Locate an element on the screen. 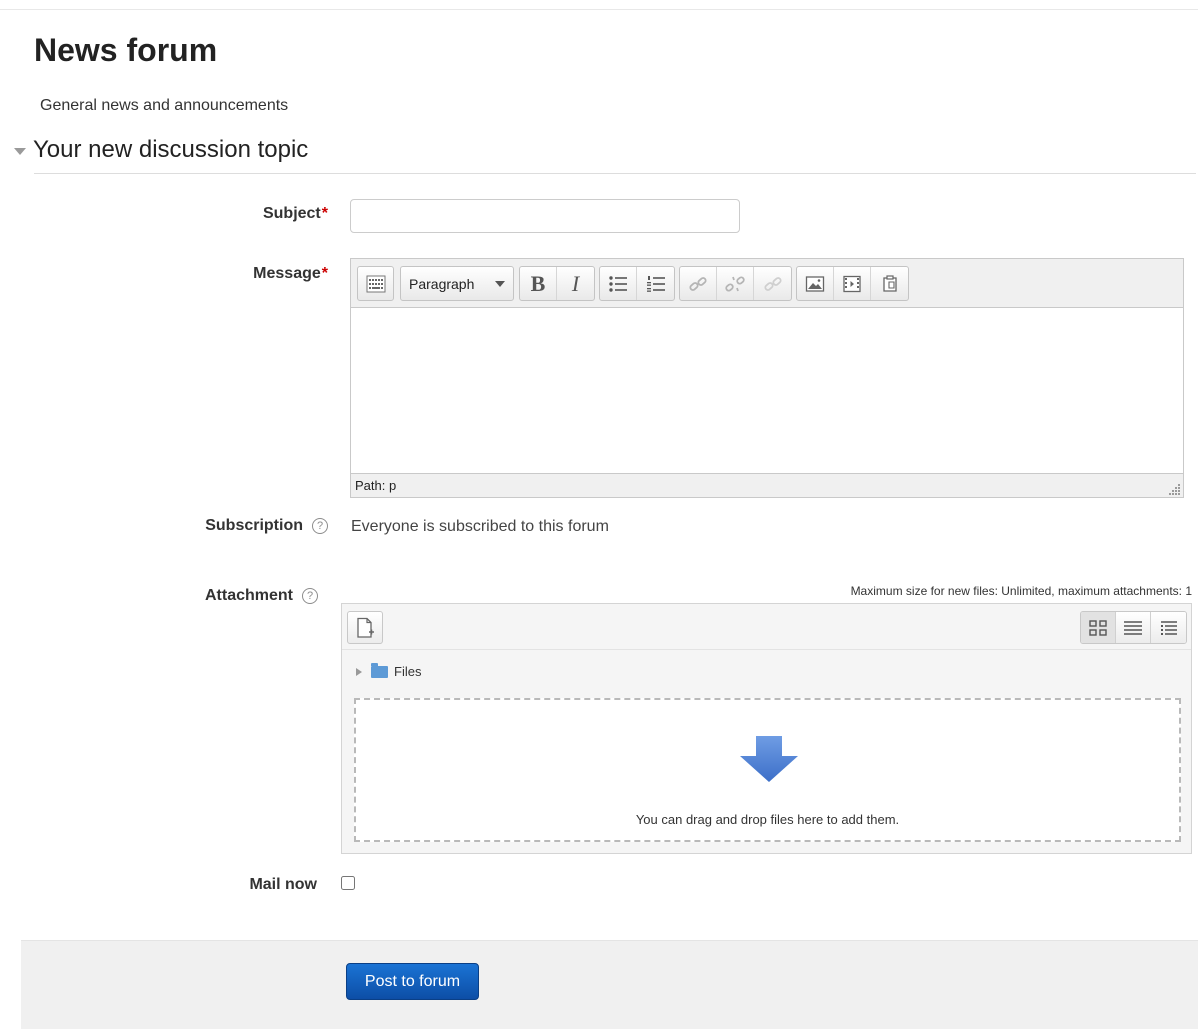  anchor-button is located at coordinates (772, 283).